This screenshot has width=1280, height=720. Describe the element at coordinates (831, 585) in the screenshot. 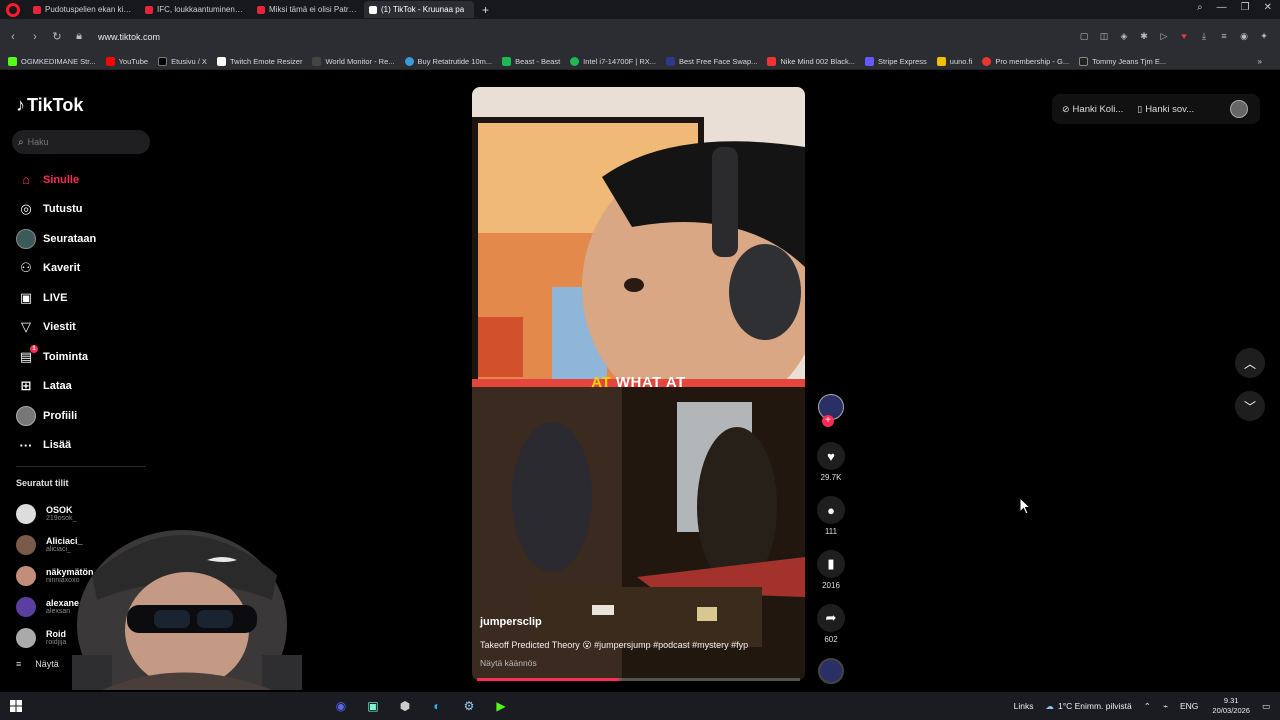

I see `save-count: 2016` at that location.